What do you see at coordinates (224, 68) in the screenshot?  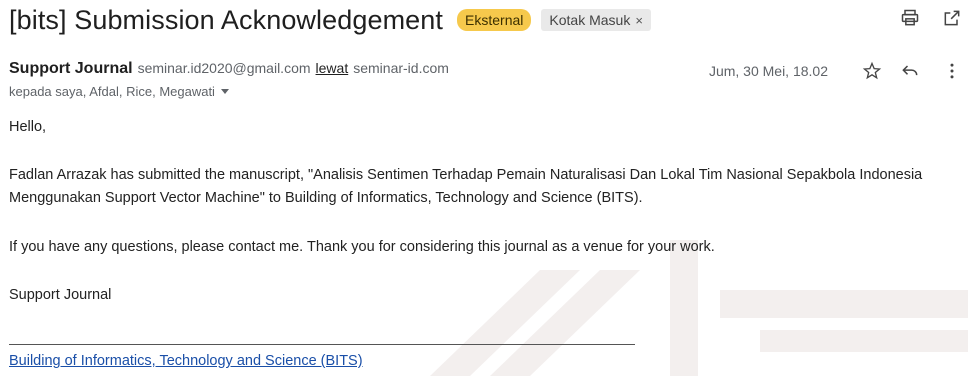 I see `sender-email: seminar.id2020@gmail.com` at bounding box center [224, 68].